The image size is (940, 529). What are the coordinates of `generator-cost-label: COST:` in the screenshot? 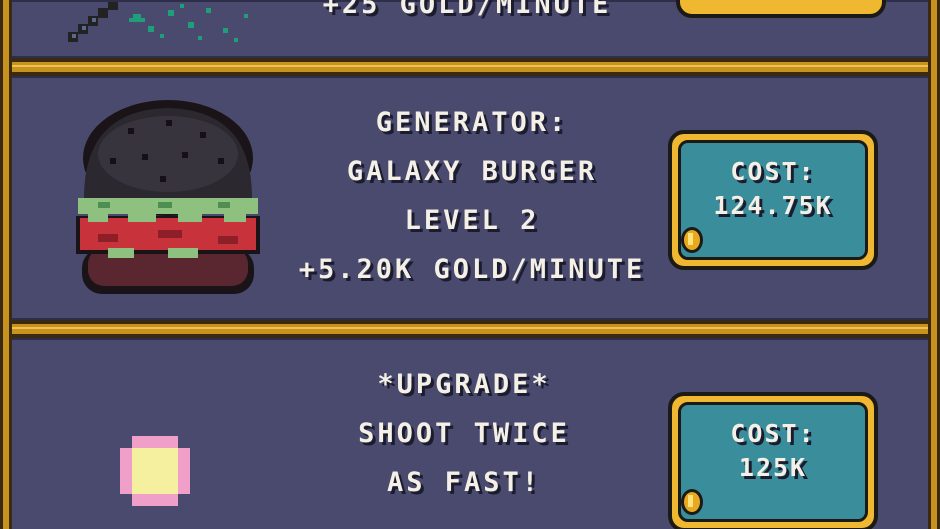 It's located at (773, 171).